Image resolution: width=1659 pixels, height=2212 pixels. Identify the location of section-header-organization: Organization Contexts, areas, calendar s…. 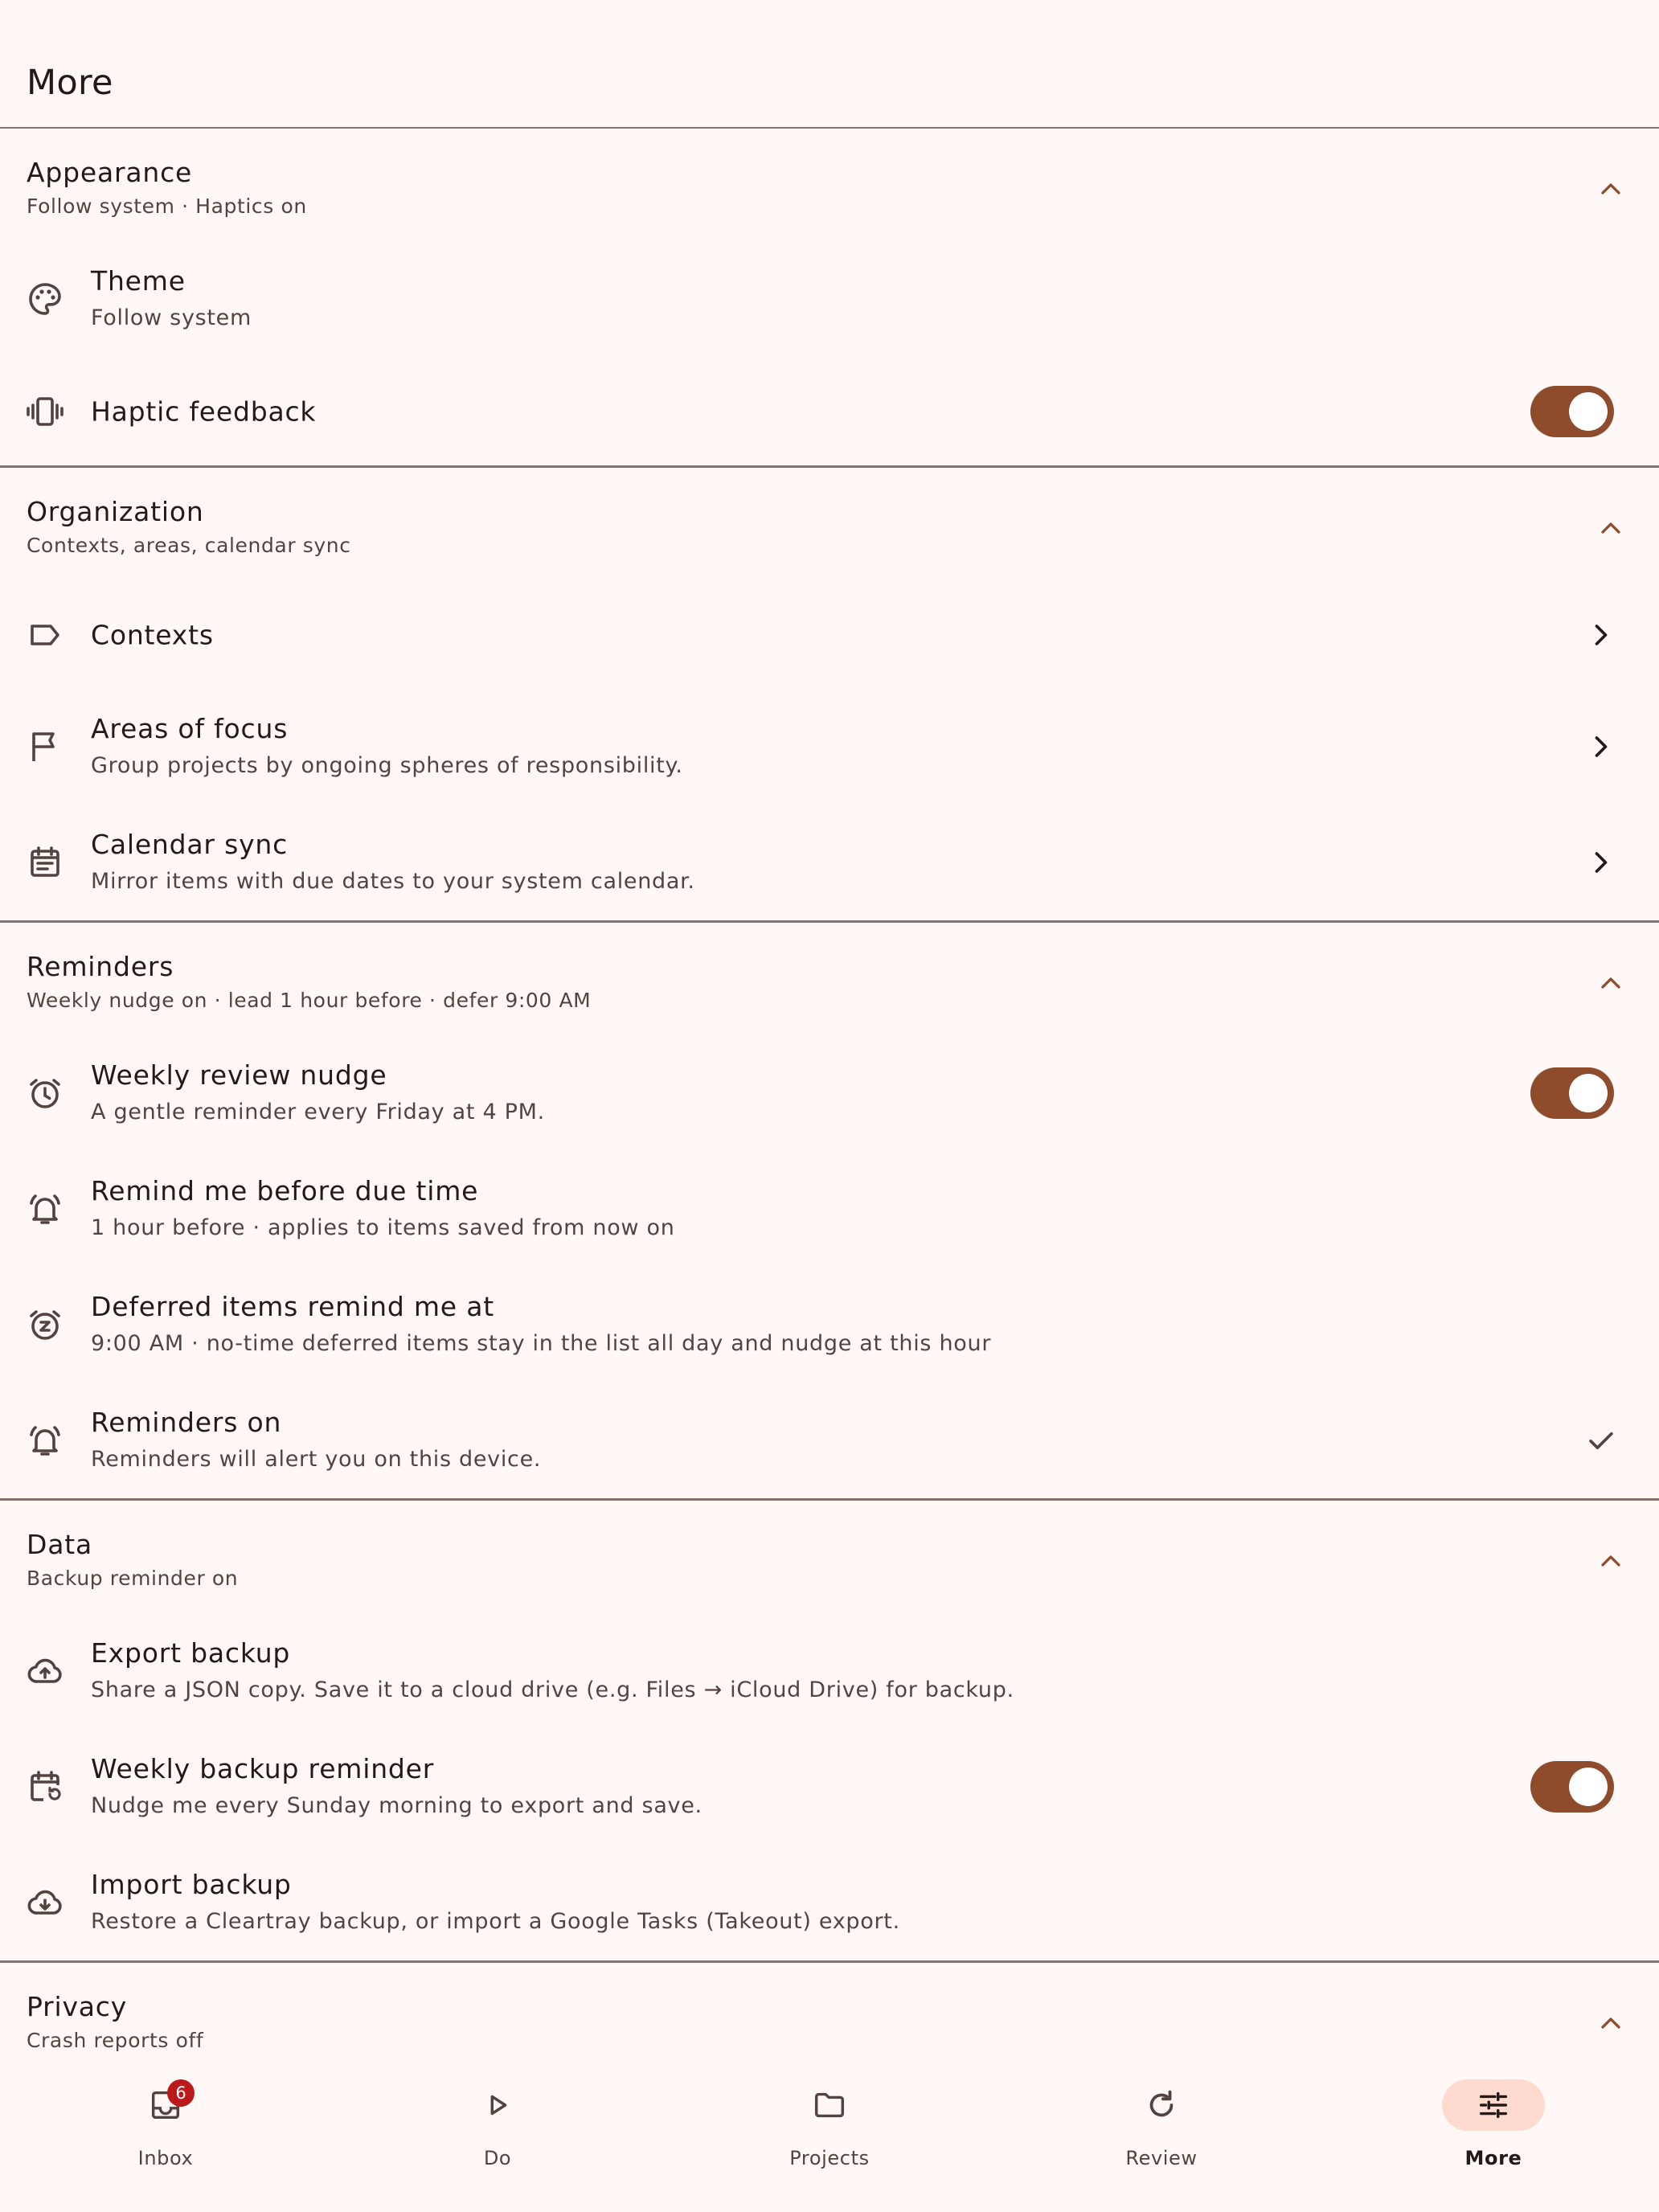
(829, 524).